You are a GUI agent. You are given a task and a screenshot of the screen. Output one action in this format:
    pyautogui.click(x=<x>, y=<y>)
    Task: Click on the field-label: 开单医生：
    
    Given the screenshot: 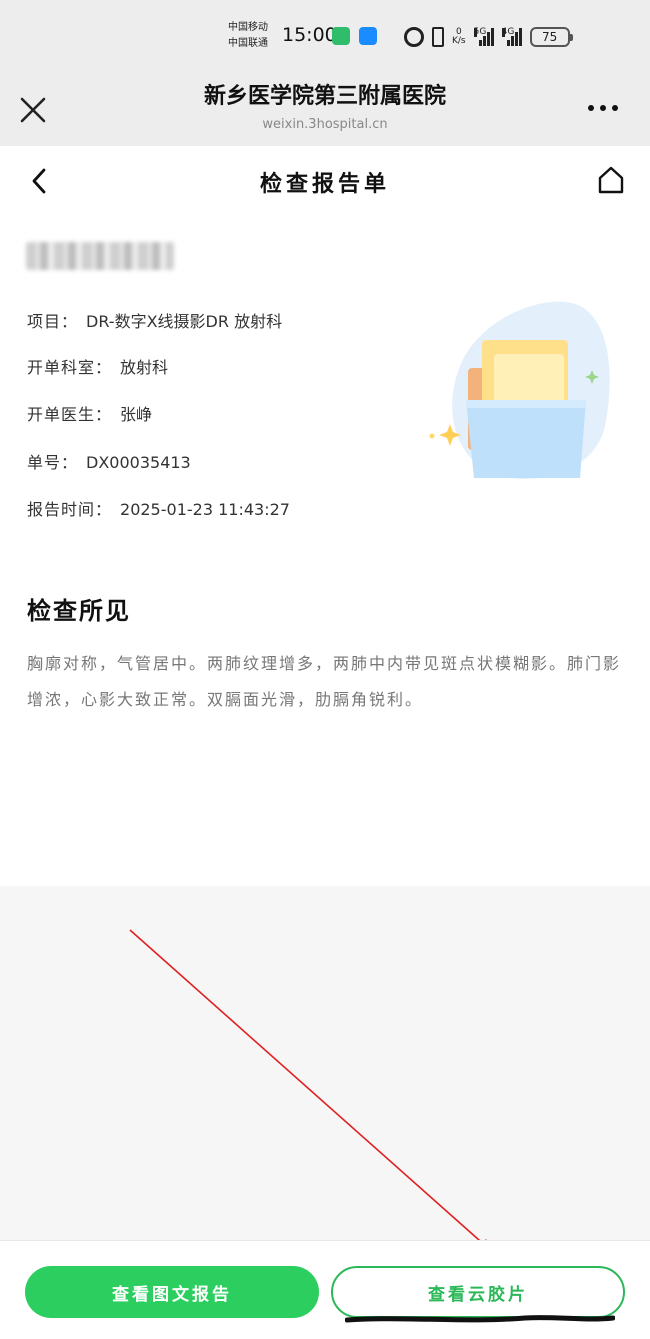 What is the action you would take?
    pyautogui.click(x=70, y=414)
    